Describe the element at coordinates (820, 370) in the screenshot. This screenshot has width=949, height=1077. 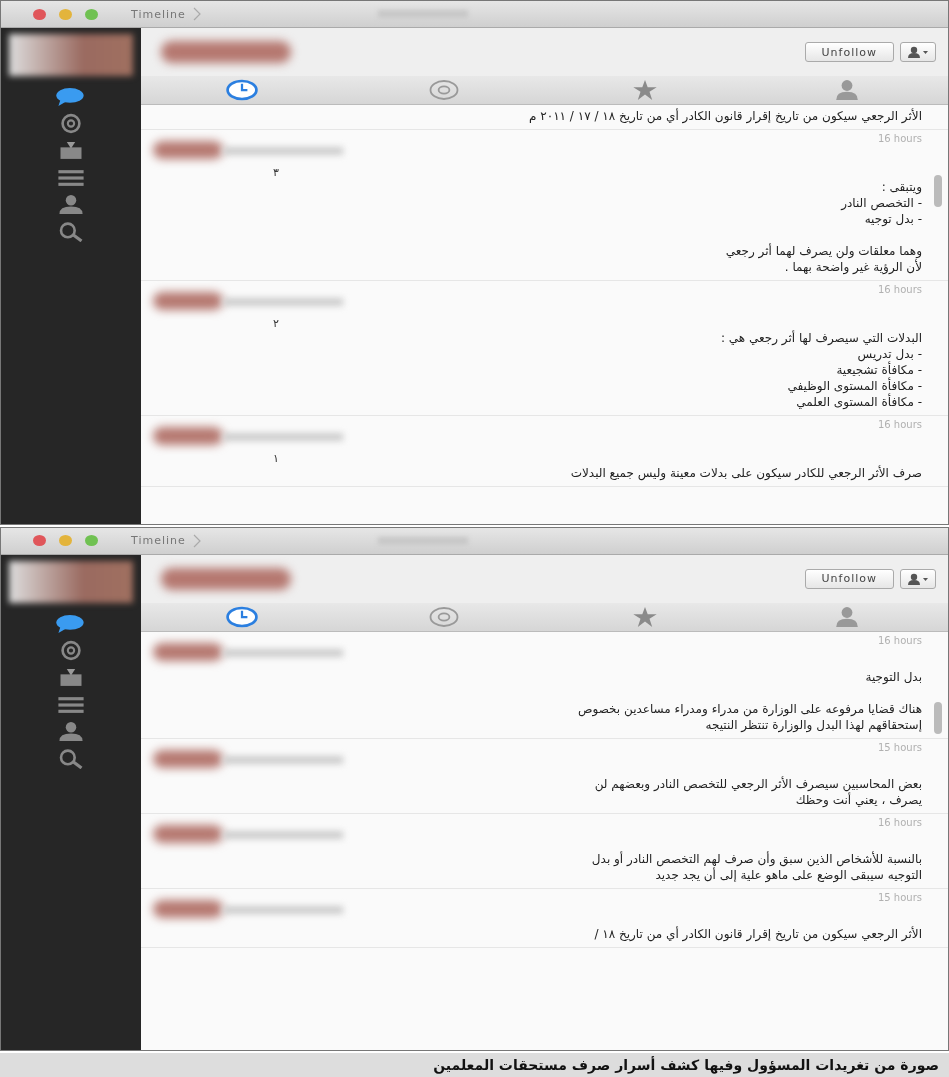
I see `tweet-text: البدلات التي سيصرف لها أثر رجعي هي : - بدل تدريس - مكافأة تشجيعية - مكافأة المستوى الوظيفي - مكافأة المستوى العلمي` at that location.